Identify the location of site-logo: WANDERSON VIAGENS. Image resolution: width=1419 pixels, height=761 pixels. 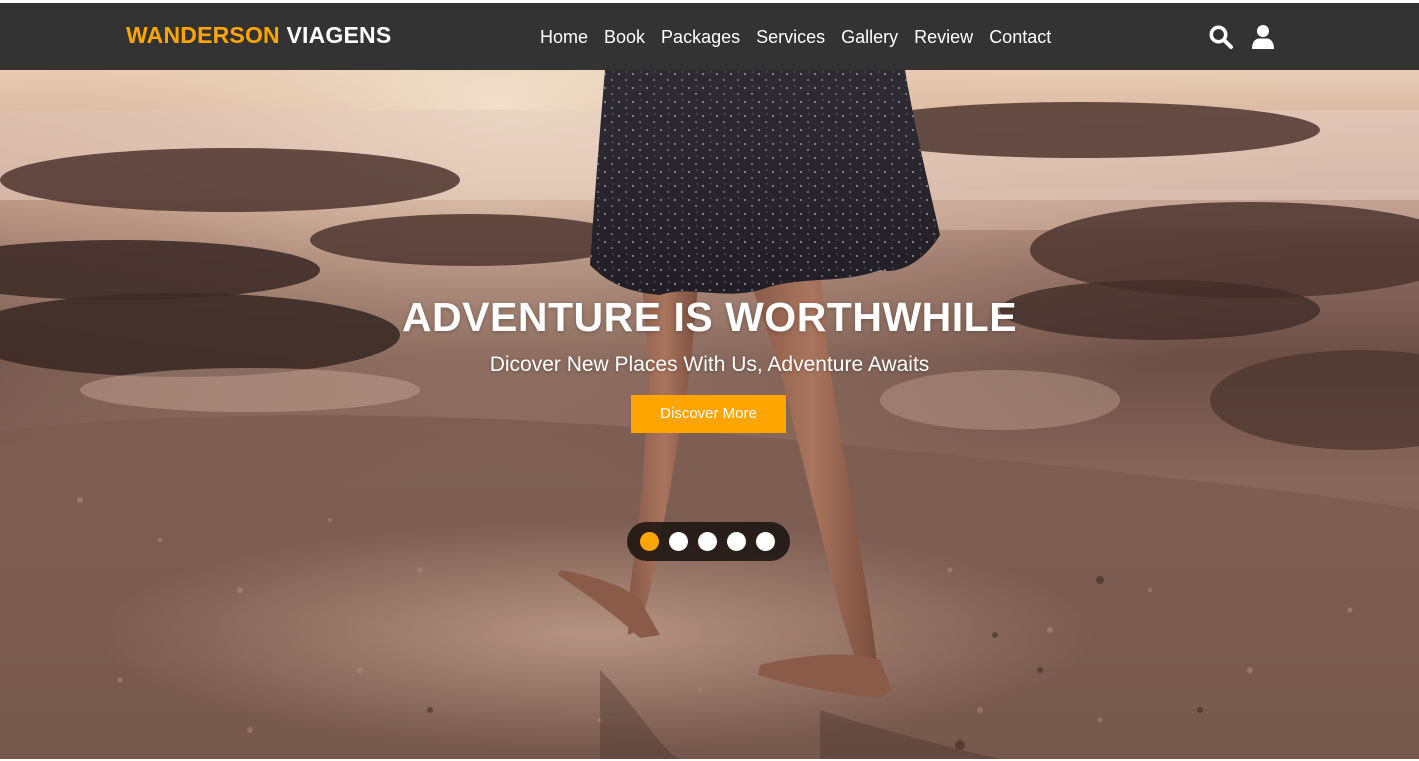
(258, 35).